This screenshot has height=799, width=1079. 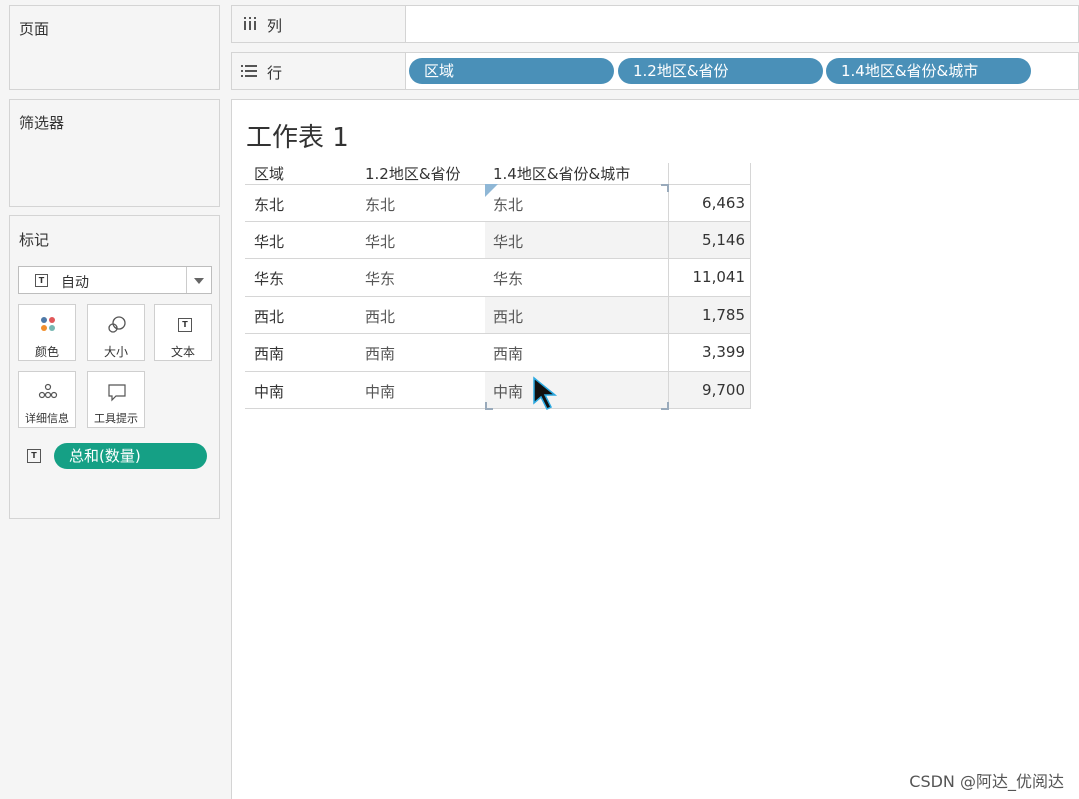 I want to click on cell-province: 中南, so click(x=380, y=391).